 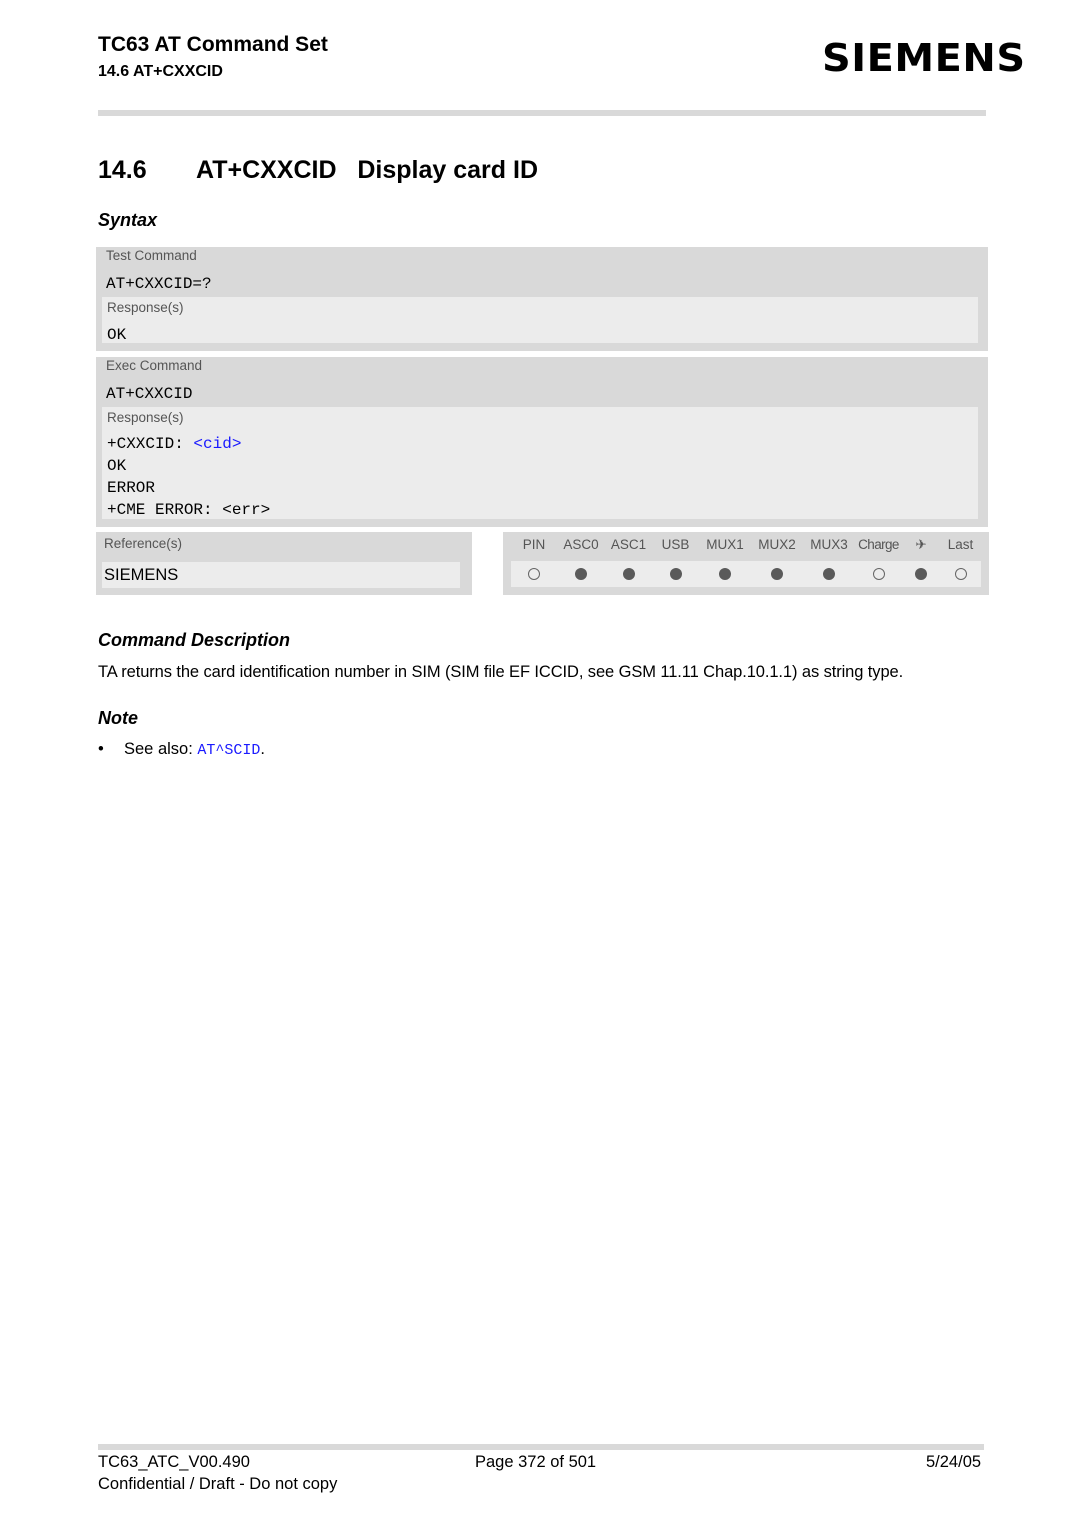 I want to click on availability-cell-mux1, so click(x=725, y=574).